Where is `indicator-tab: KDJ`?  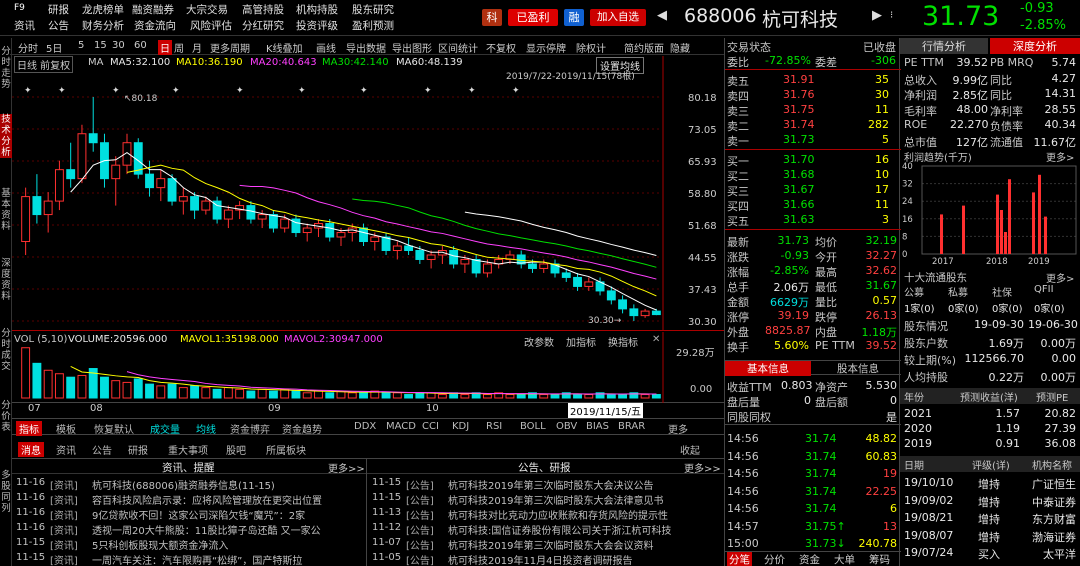
indicator-tab: KDJ is located at coordinates (460, 426).